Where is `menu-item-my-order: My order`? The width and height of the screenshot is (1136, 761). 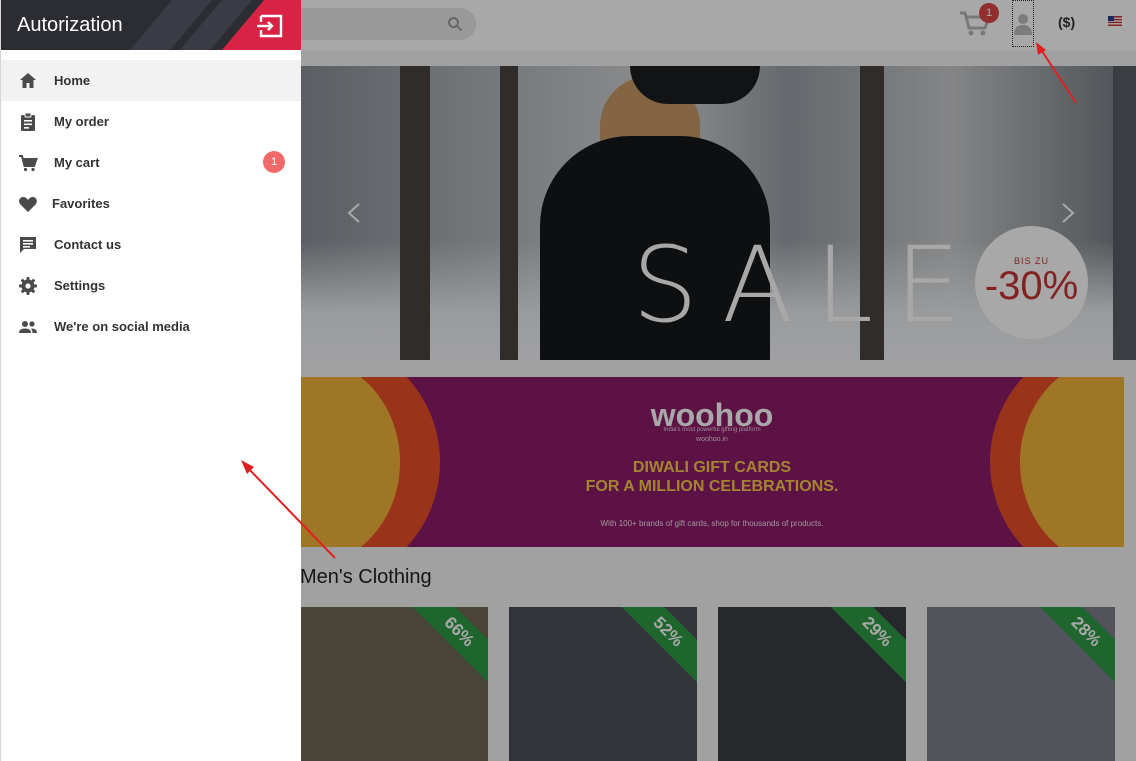
menu-item-my-order: My order is located at coordinates (151, 121).